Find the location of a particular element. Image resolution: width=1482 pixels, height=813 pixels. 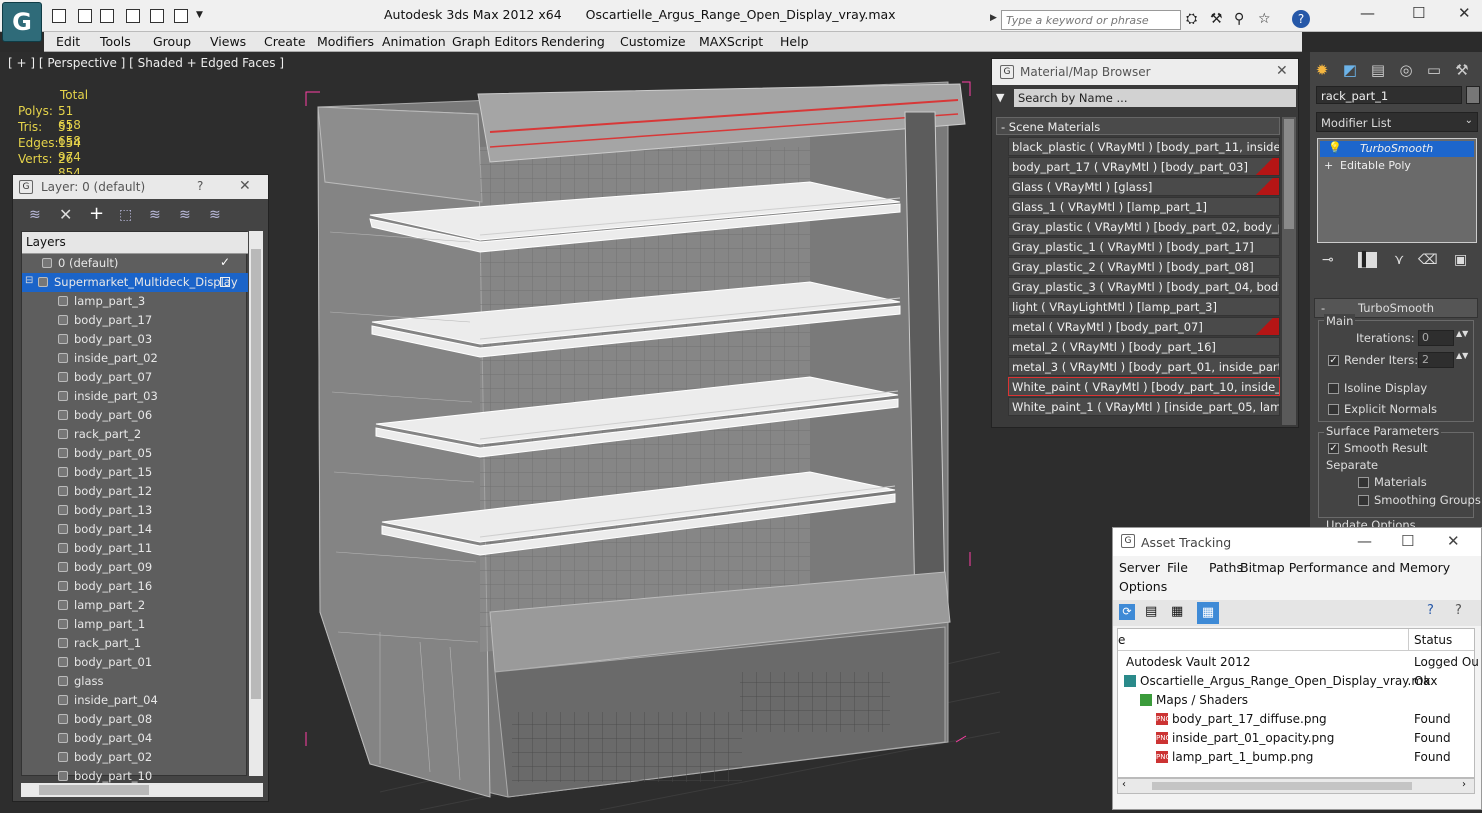

remove-modifier-icon: ⌫ is located at coordinates (1428, 260).